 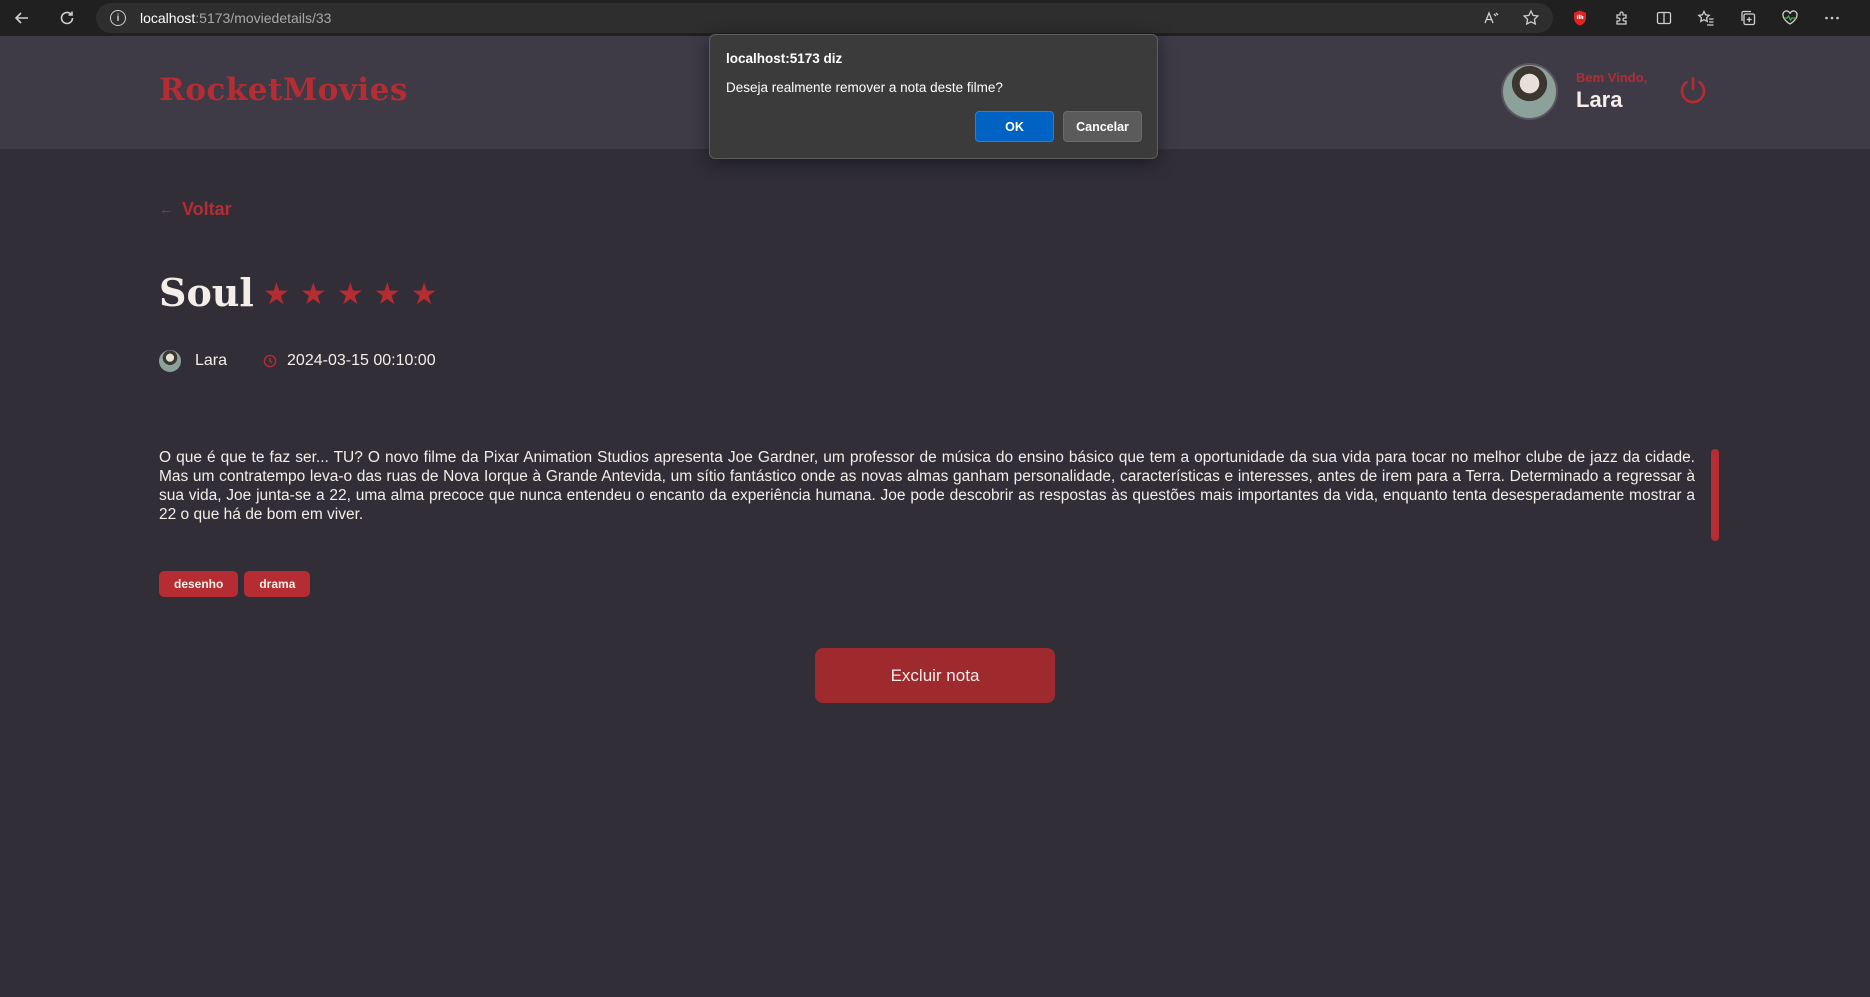 I want to click on dialog-title: localhost:5173 diz, so click(x=784, y=58).